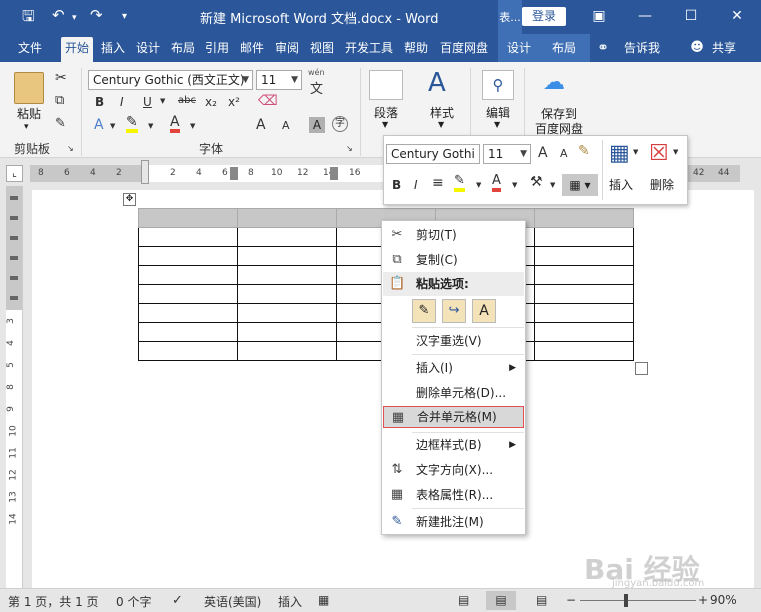  What do you see at coordinates (437, 83) in the screenshot?
I see `styles-icon: A` at bounding box center [437, 83].